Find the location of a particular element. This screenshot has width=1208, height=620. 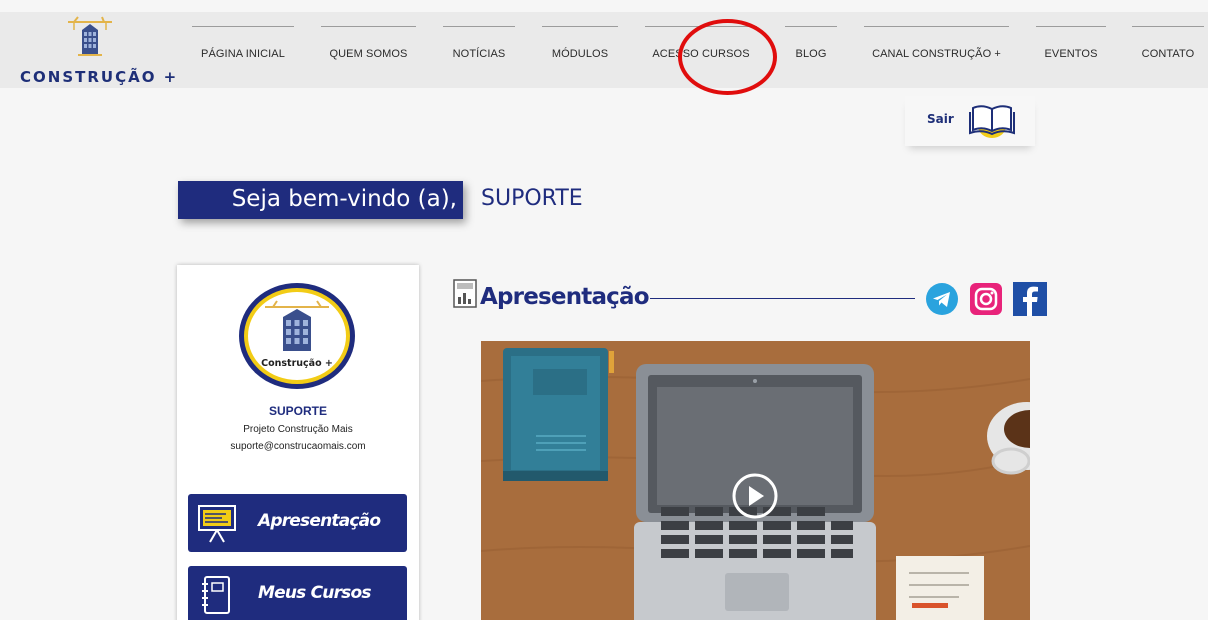

account-panel: Sair is located at coordinates (970, 121).